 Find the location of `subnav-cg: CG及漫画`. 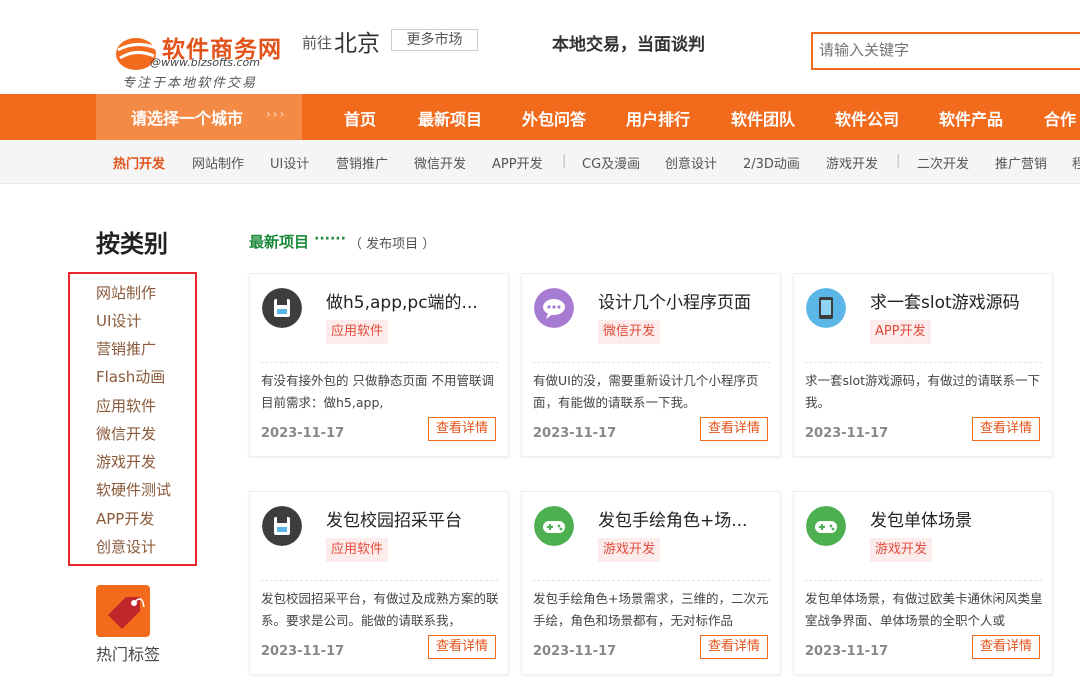

subnav-cg: CG及漫画 is located at coordinates (611, 162).